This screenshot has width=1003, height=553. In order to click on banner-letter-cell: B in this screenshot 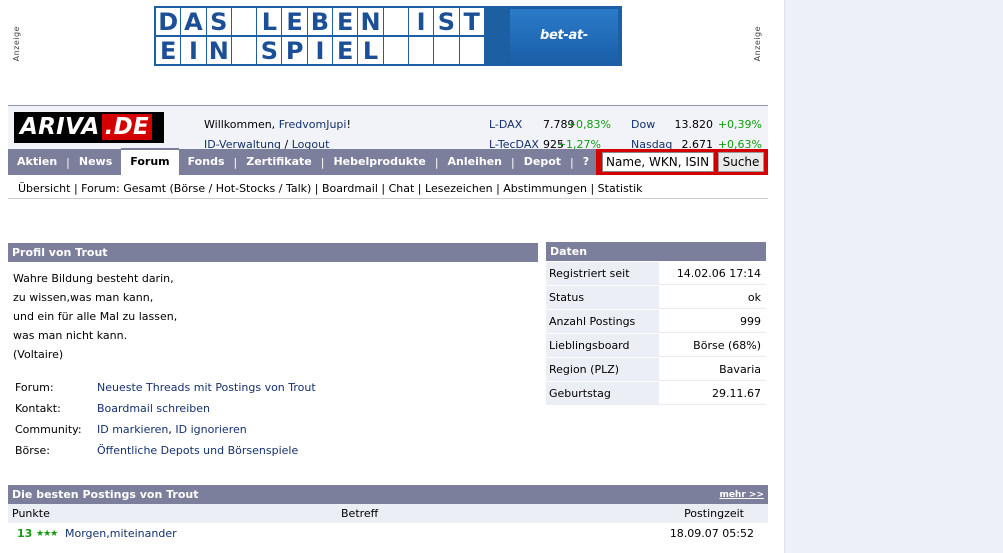, I will do `click(320, 22)`.